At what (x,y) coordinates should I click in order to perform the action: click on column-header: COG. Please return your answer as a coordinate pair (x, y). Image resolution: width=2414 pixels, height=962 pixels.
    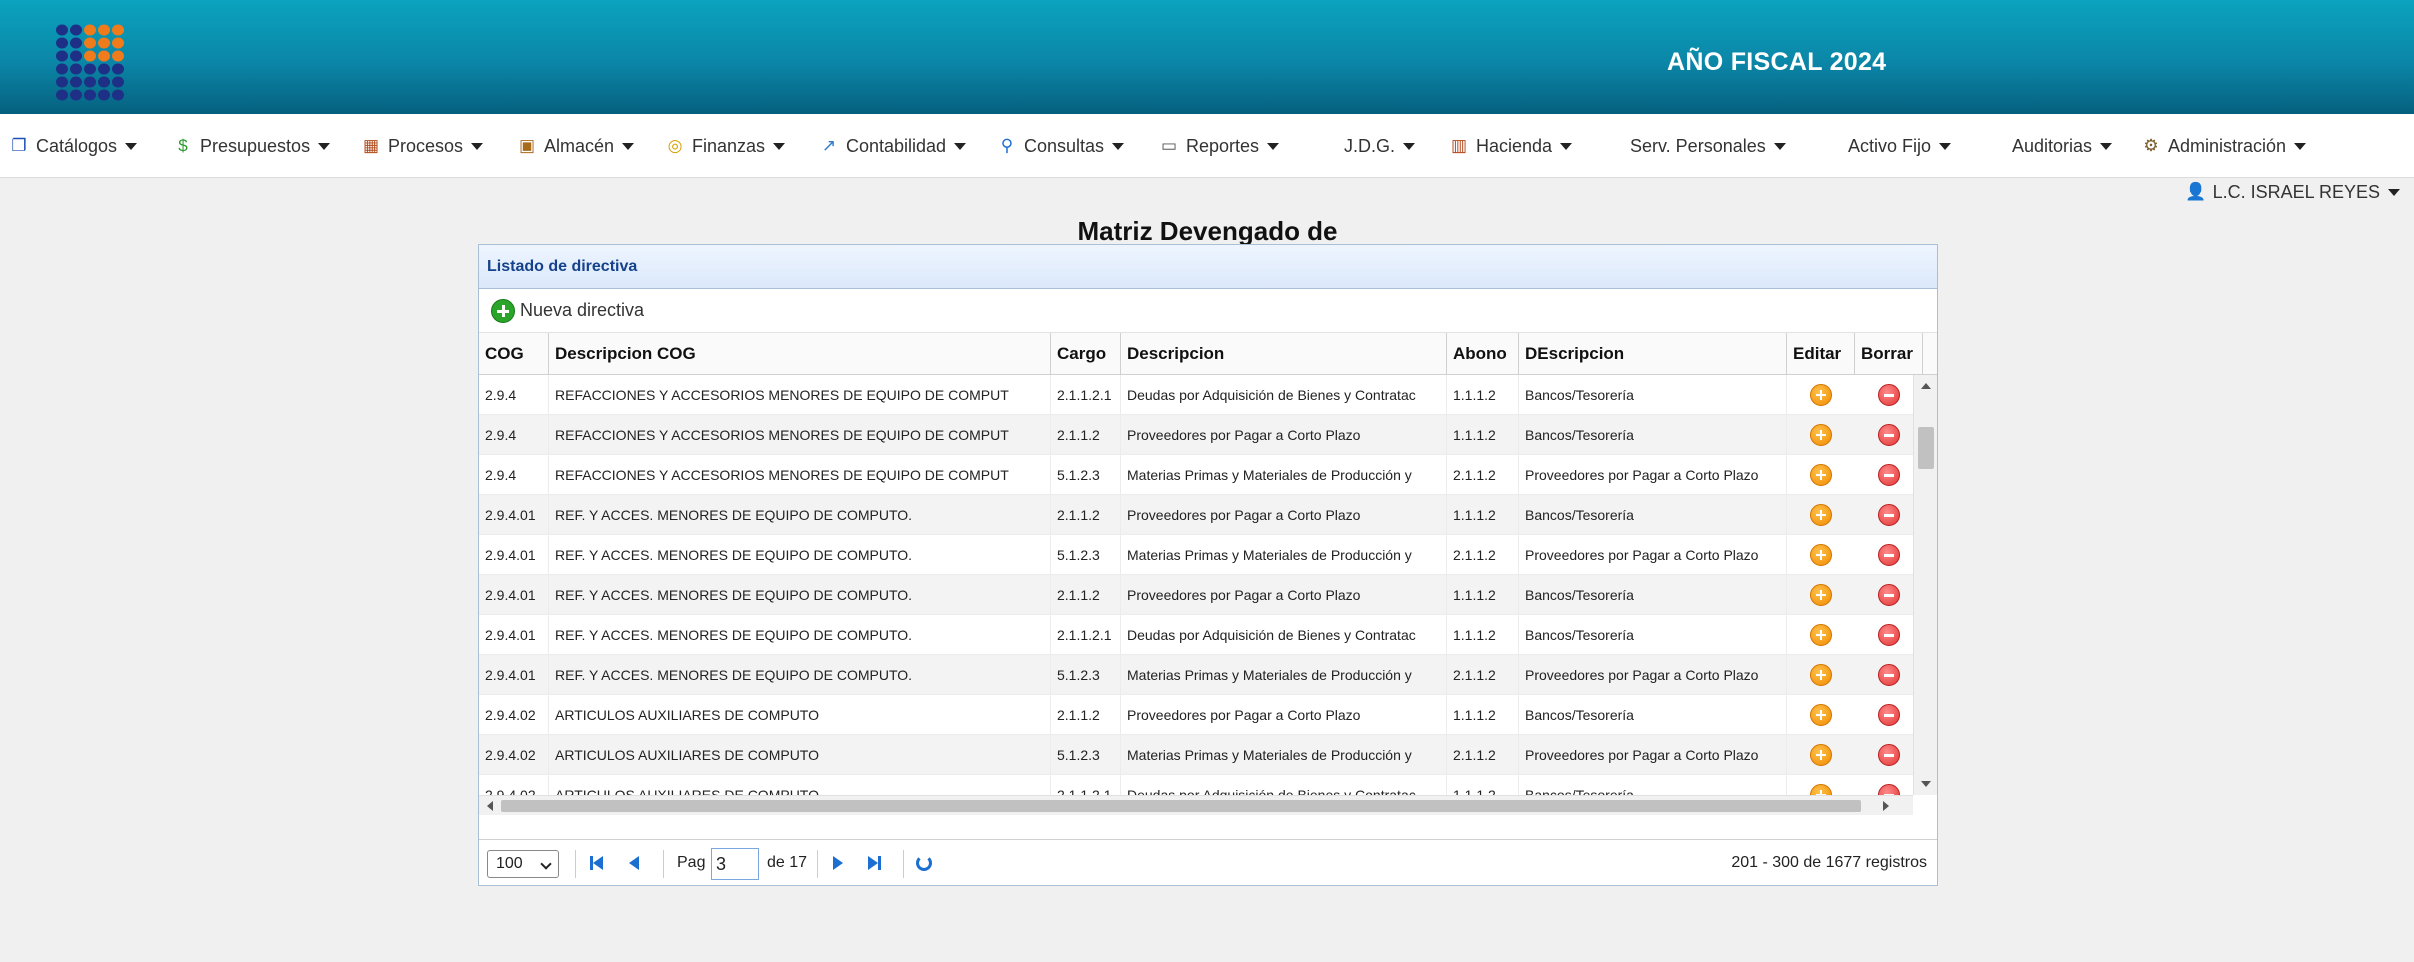
    Looking at the image, I should click on (514, 354).